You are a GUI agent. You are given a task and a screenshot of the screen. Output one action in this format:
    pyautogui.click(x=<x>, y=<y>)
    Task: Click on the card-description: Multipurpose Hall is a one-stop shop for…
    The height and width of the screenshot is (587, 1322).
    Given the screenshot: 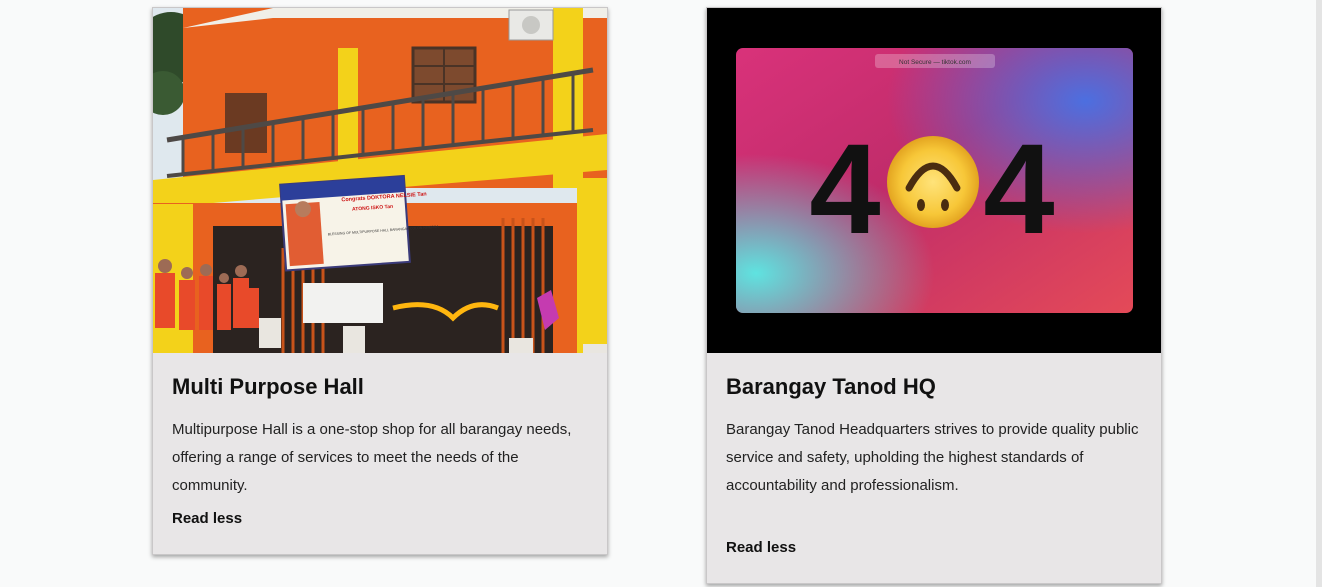 What is the action you would take?
    pyautogui.click(x=372, y=457)
    